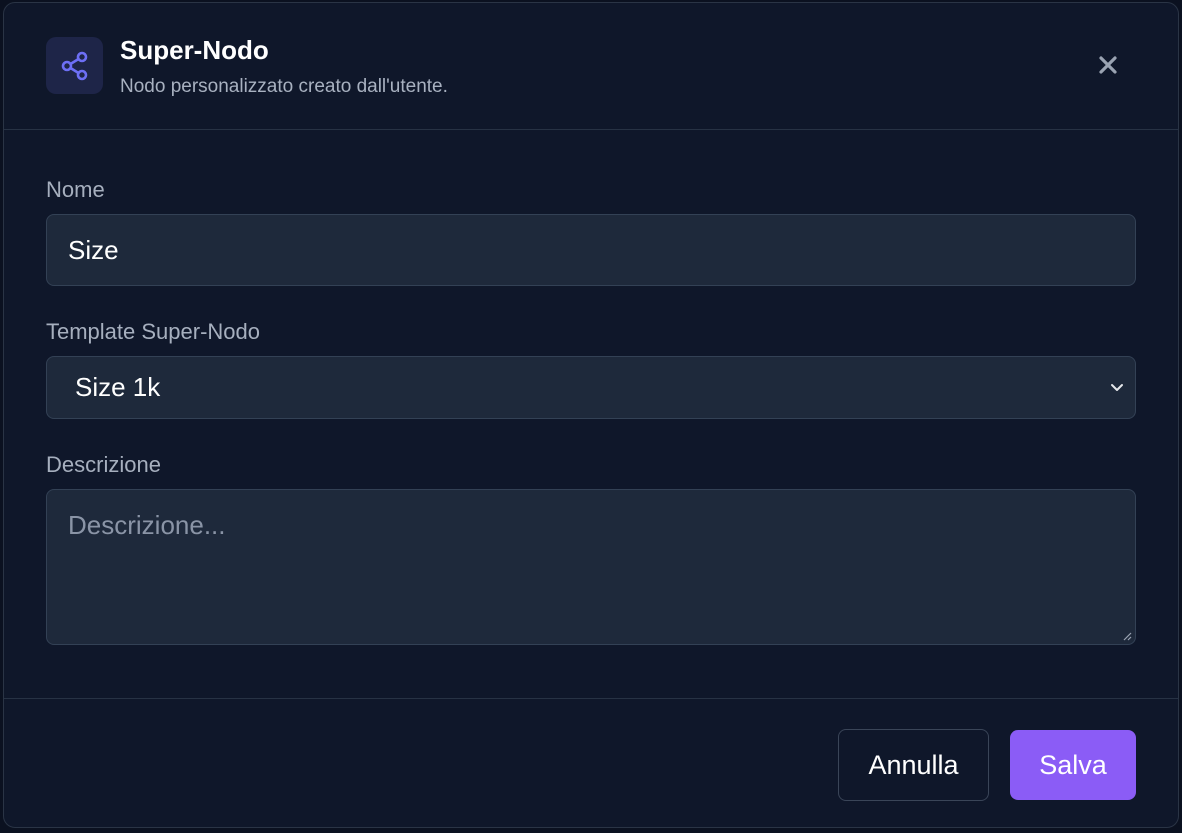 This screenshot has height=833, width=1182. Describe the element at coordinates (1127, 636) in the screenshot. I see `resize-handle-icon` at that location.